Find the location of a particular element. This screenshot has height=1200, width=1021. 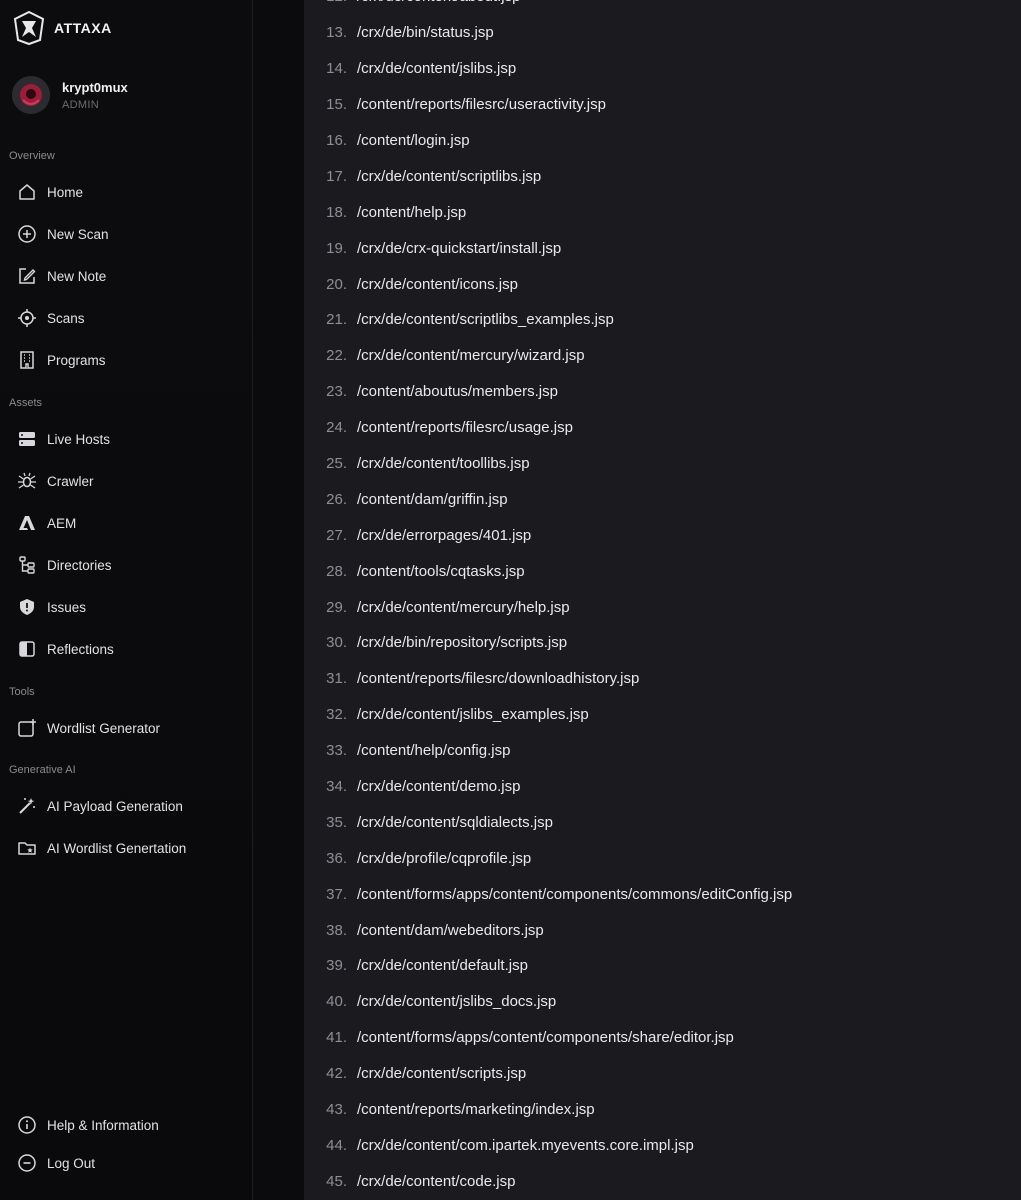

list-item-number: 34. is located at coordinates (336, 787).